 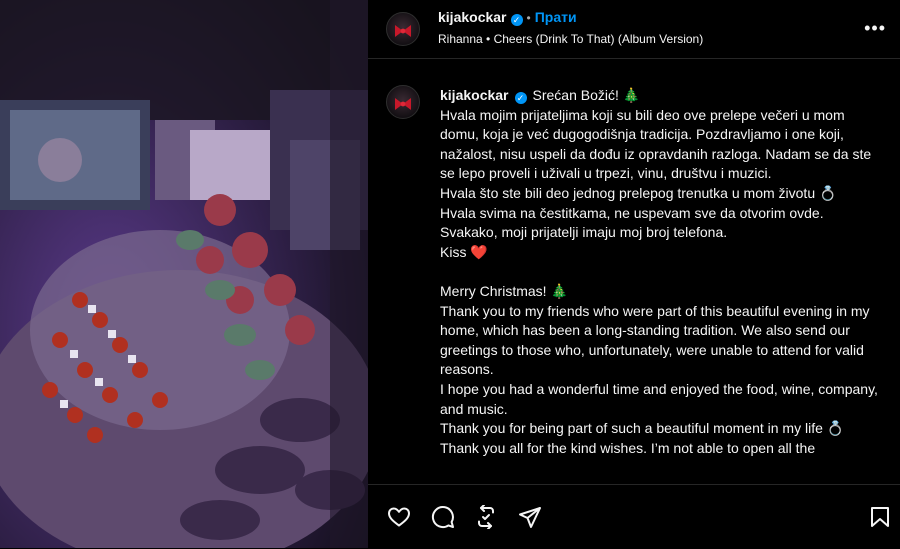 I want to click on caption-username: kijakockar, so click(x=474, y=95).